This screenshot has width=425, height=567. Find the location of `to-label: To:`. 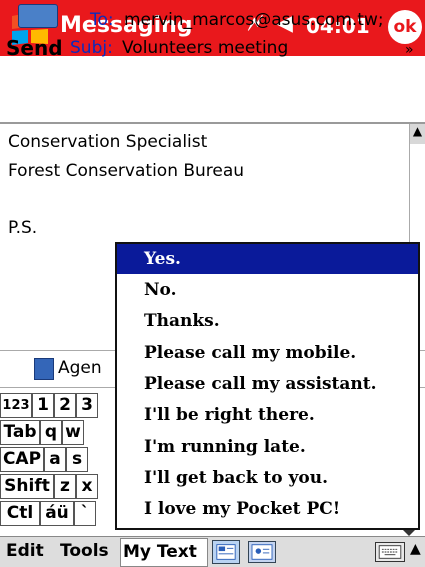

to-label: To: is located at coordinates (102, 20).